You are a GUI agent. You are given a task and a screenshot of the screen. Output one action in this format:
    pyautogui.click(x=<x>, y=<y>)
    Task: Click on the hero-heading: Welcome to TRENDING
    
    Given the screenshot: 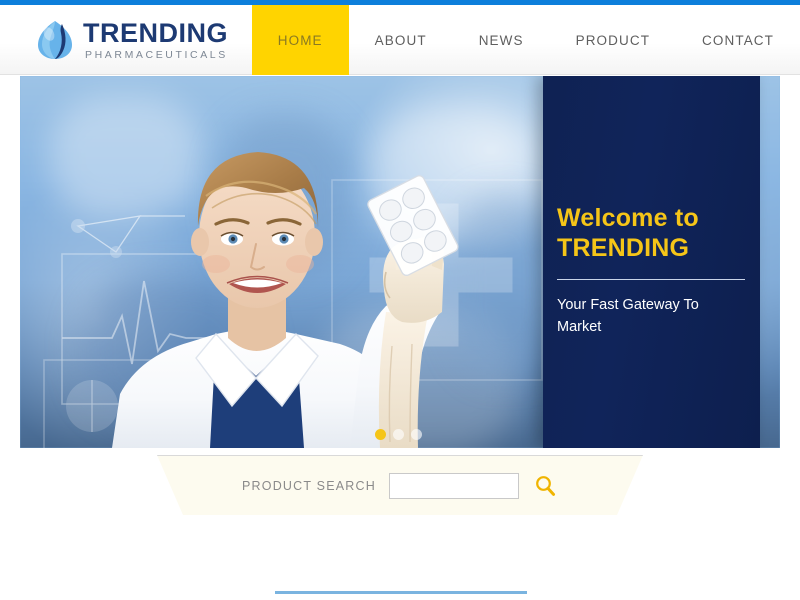 What is the action you would take?
    pyautogui.click(x=658, y=233)
    